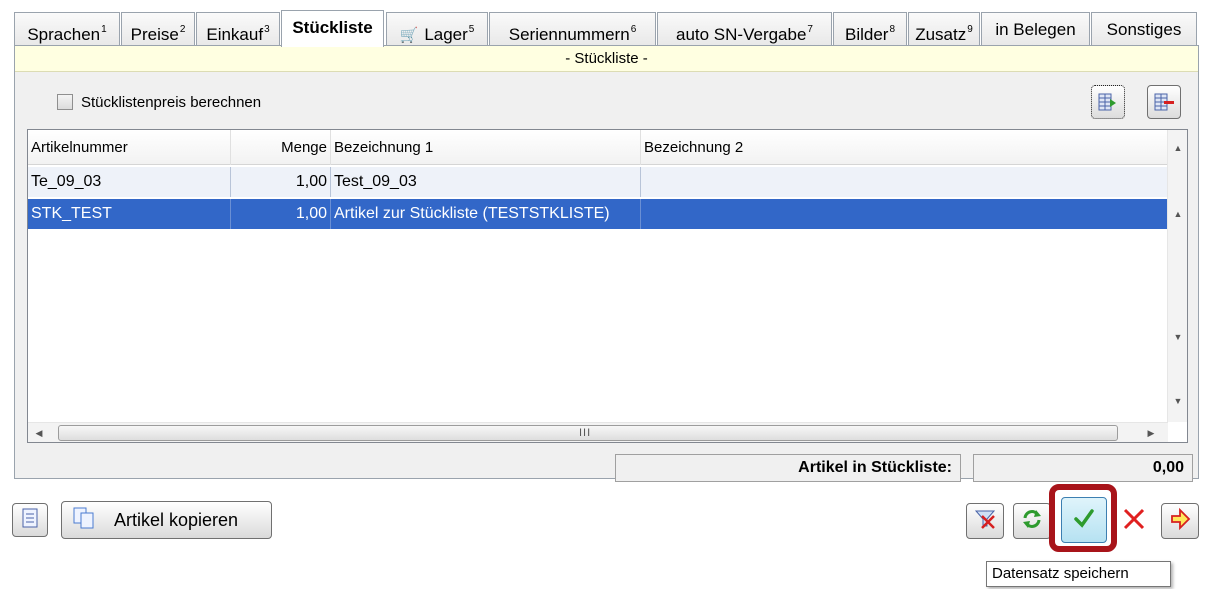 The height and width of the screenshot is (589, 1212). What do you see at coordinates (65, 102) in the screenshot?
I see `calc-price-checkbox` at bounding box center [65, 102].